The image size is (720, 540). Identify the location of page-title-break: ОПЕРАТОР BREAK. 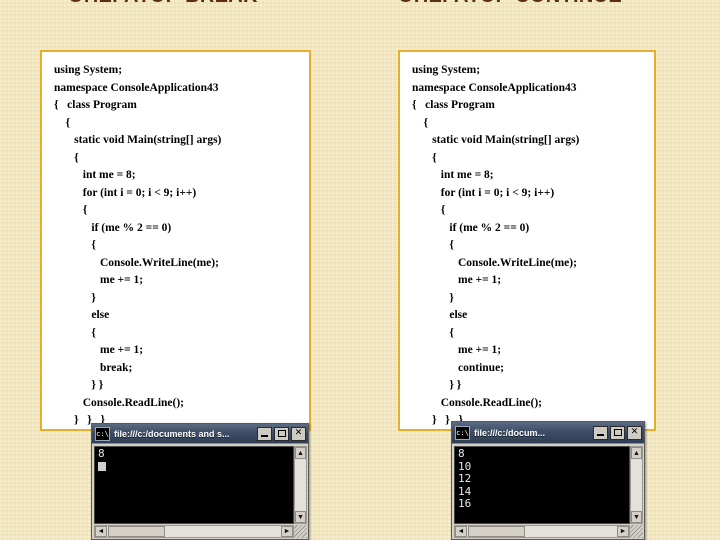
(210, 4).